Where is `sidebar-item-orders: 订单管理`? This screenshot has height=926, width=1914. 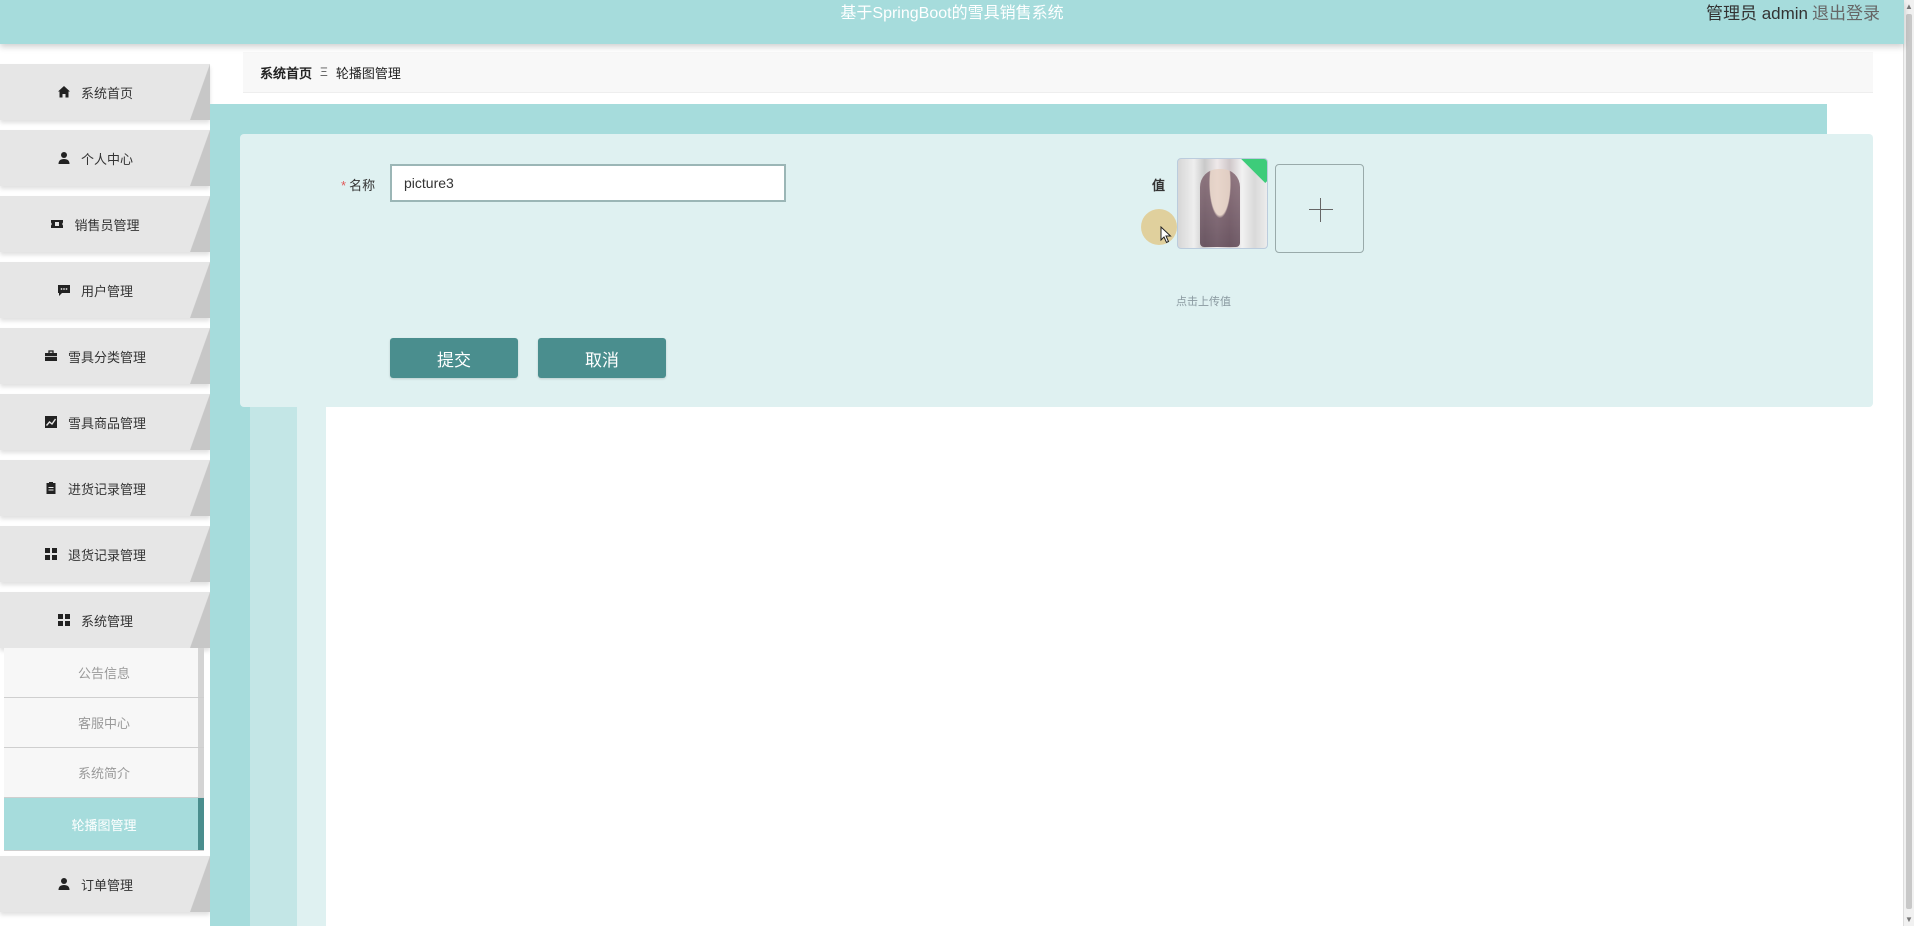 sidebar-item-orders: 订单管理 is located at coordinates (105, 884).